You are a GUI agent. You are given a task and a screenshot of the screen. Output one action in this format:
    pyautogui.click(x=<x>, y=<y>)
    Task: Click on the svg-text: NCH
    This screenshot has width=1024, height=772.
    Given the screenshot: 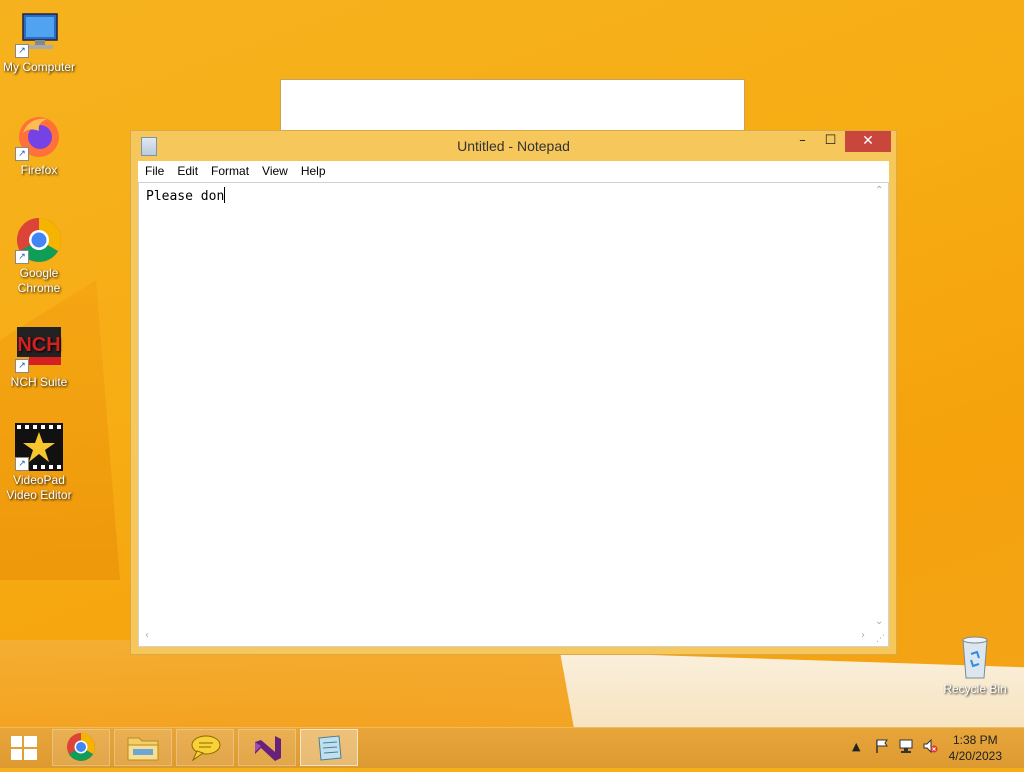 What is the action you would take?
    pyautogui.click(x=38, y=345)
    